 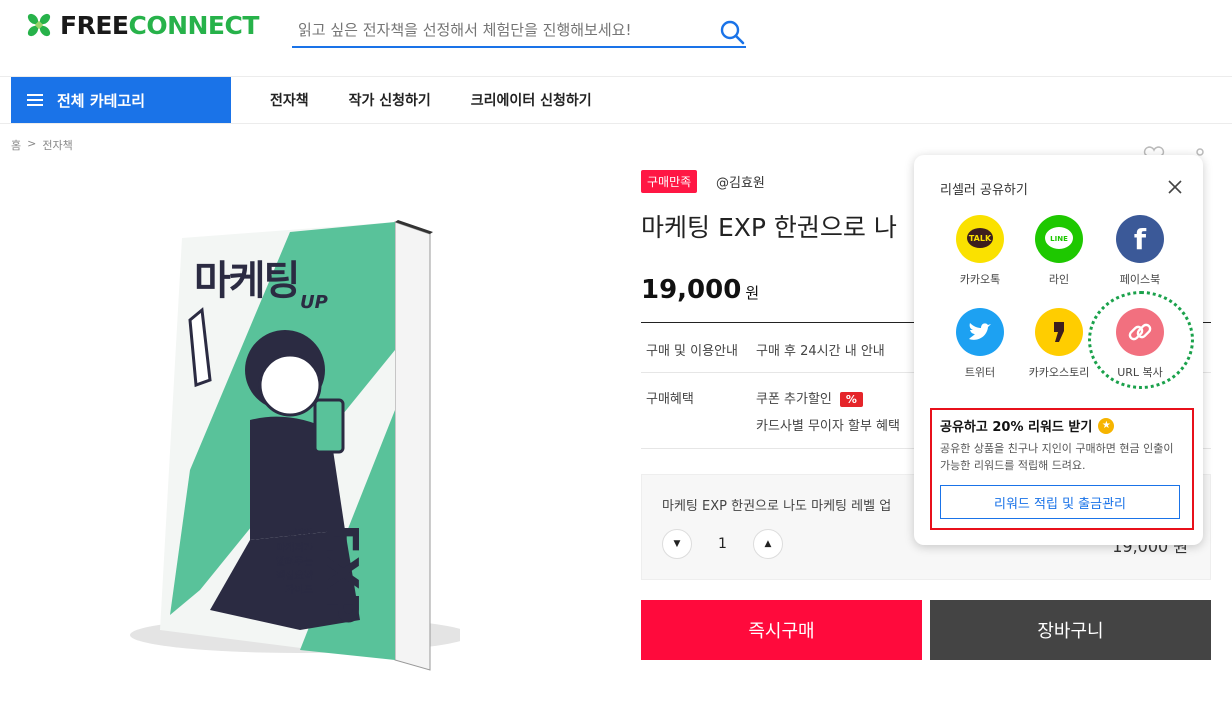 I want to click on url-copy-highlight, so click(x=1141, y=340).